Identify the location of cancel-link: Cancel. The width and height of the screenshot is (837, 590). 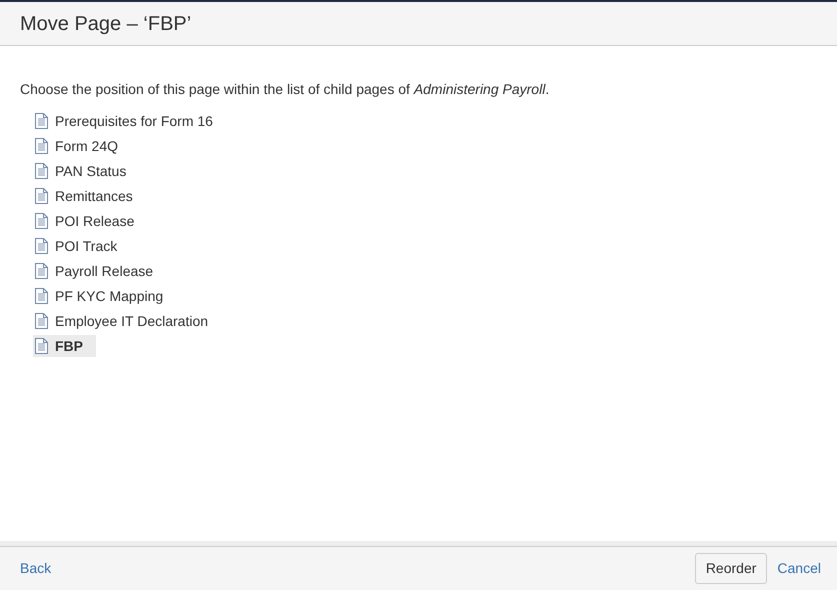
(799, 568).